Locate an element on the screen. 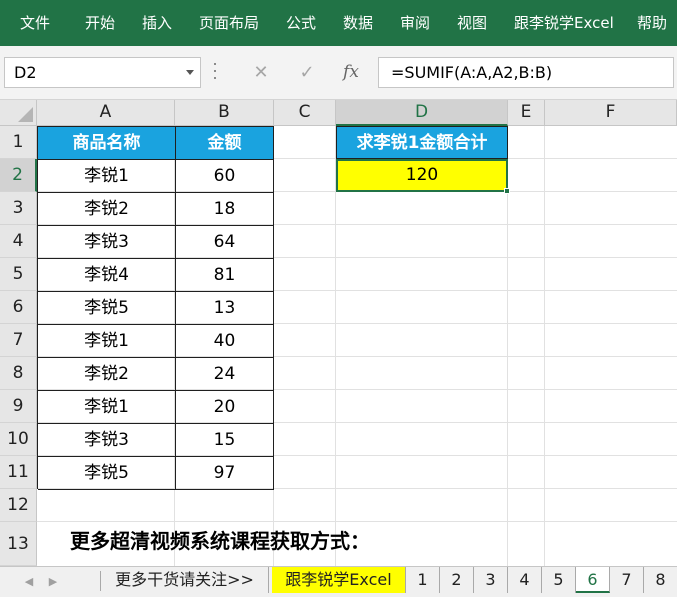  table-cell-amount: 13 is located at coordinates (225, 308).